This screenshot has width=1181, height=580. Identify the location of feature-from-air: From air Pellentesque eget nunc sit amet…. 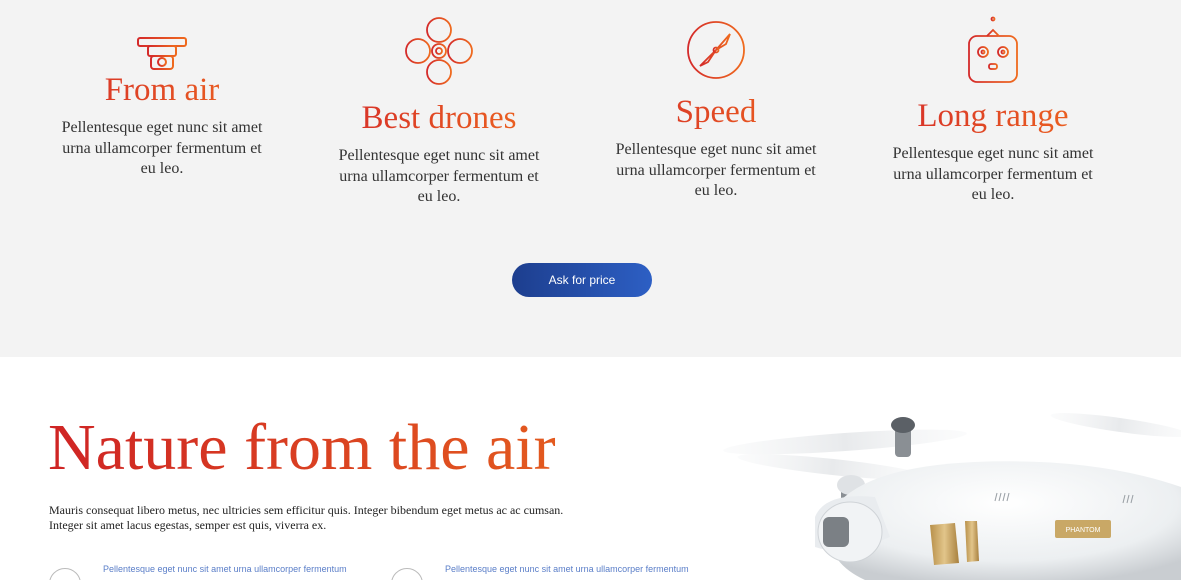
(162, 100).